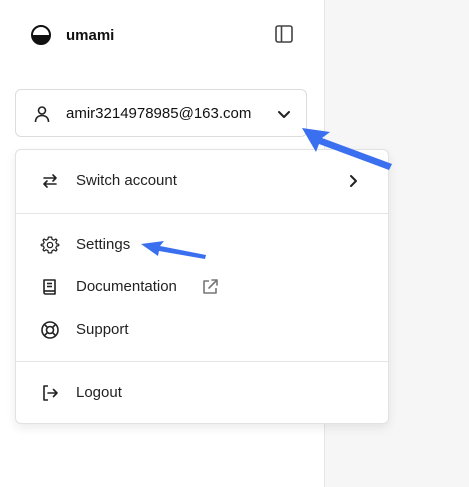  What do you see at coordinates (99, 392) in the screenshot?
I see `menu-item-label: Logout` at bounding box center [99, 392].